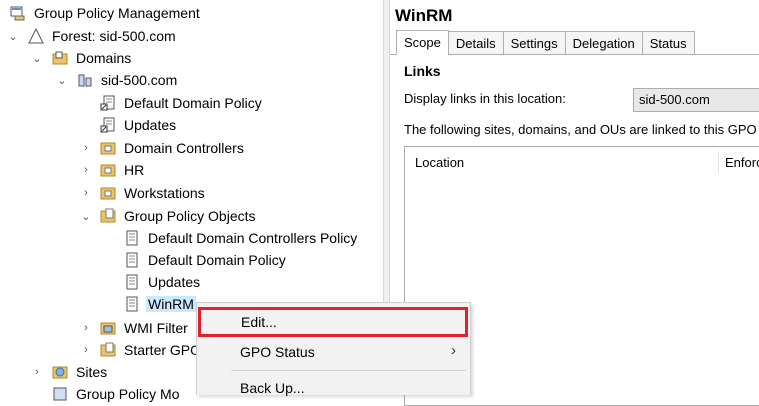 This screenshot has width=759, height=406. I want to click on tree-label: Forest: sid-500.com, so click(114, 36).